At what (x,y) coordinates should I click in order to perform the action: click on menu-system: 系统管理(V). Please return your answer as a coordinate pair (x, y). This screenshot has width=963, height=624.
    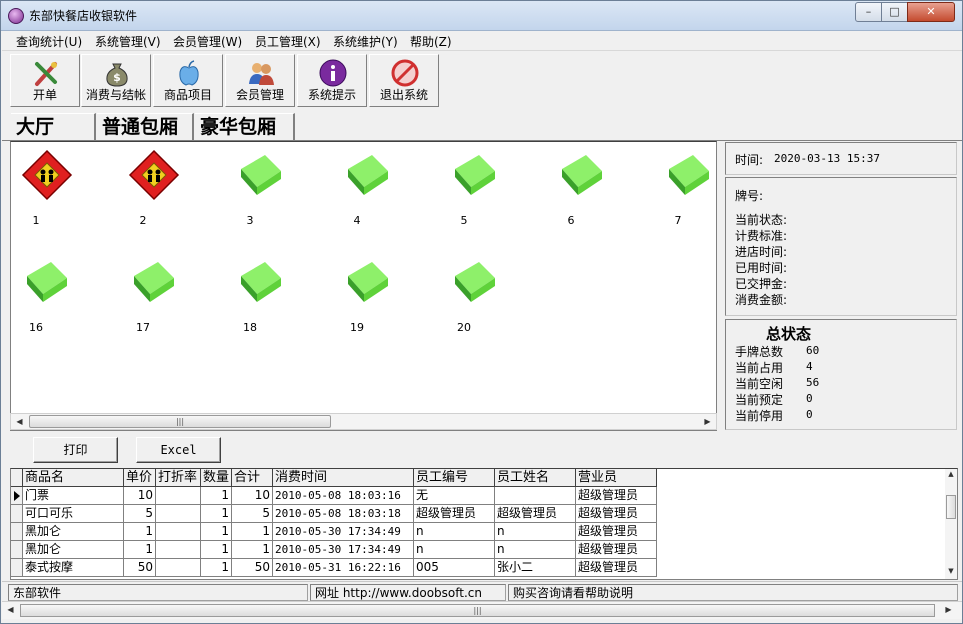
    Looking at the image, I should click on (128, 41).